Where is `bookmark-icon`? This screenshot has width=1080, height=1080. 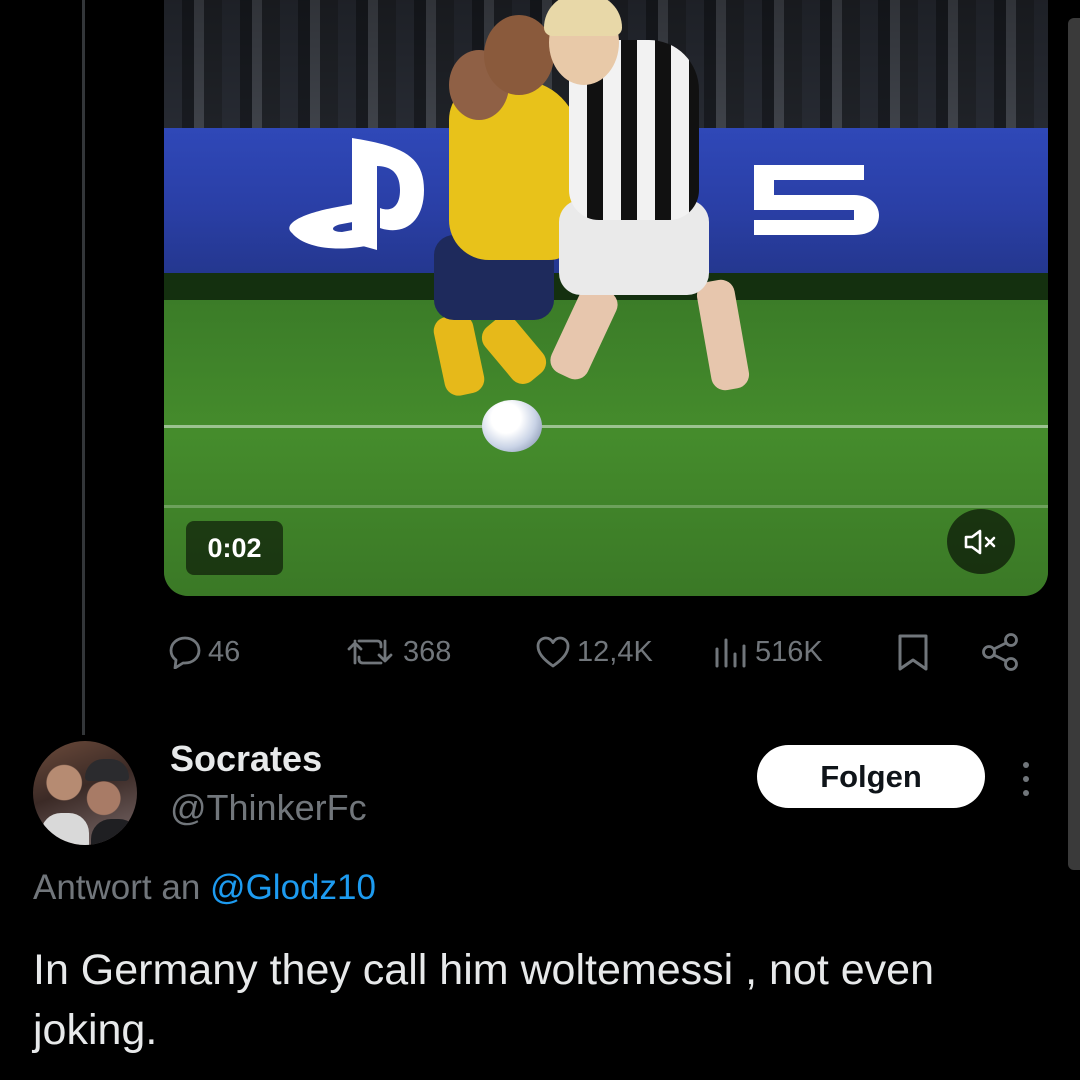 bookmark-icon is located at coordinates (913, 652).